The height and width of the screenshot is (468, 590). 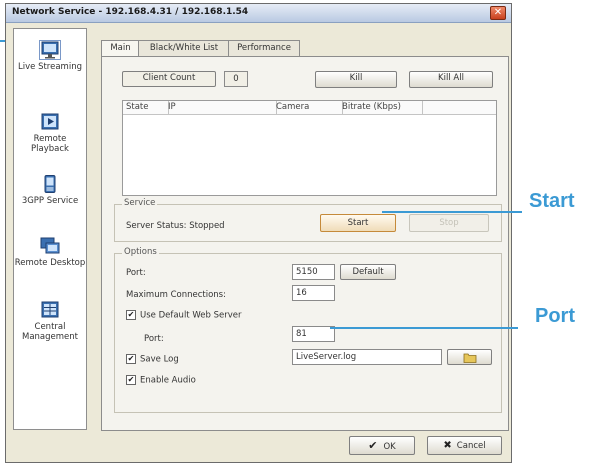 I want to click on sidebar-item-label: Remote Desktop, so click(x=50, y=263).